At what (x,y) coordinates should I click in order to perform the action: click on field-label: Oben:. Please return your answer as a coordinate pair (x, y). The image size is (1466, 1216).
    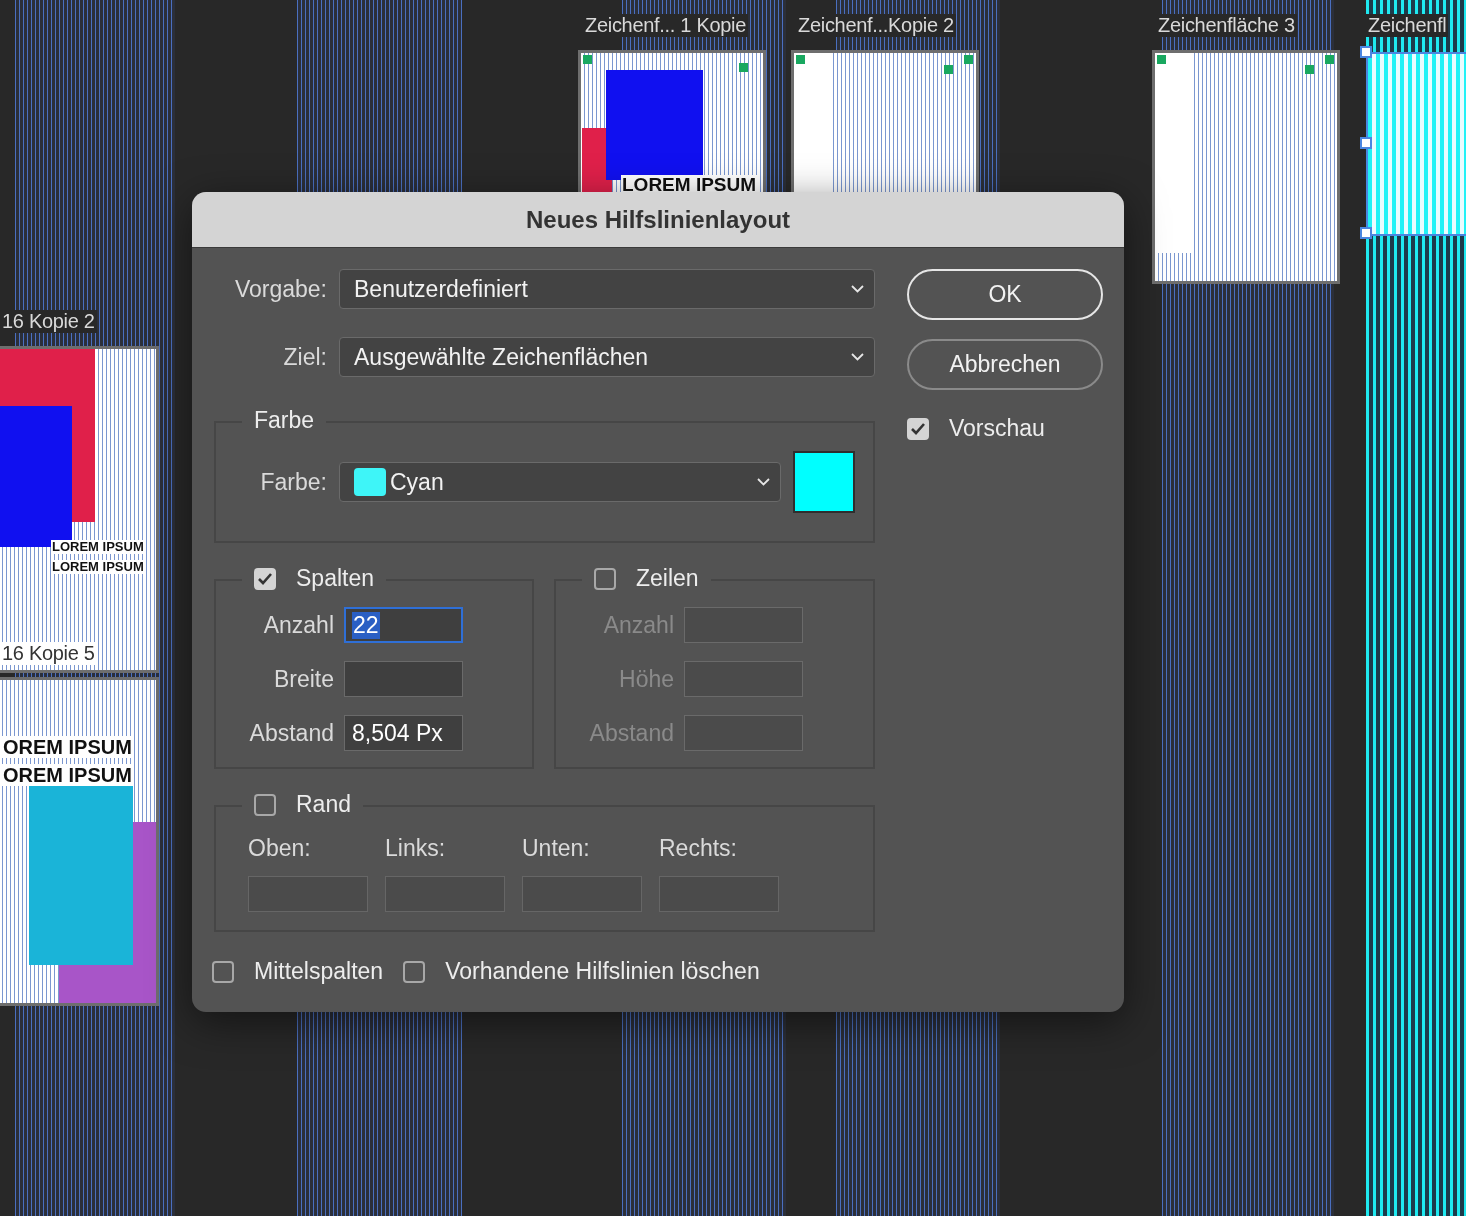
    Looking at the image, I should click on (280, 848).